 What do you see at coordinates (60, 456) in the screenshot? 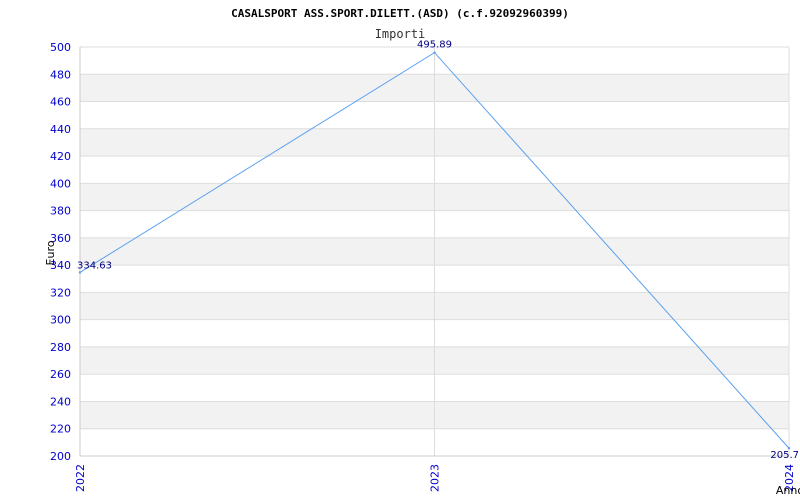
I see `y-tick-label: 200` at bounding box center [60, 456].